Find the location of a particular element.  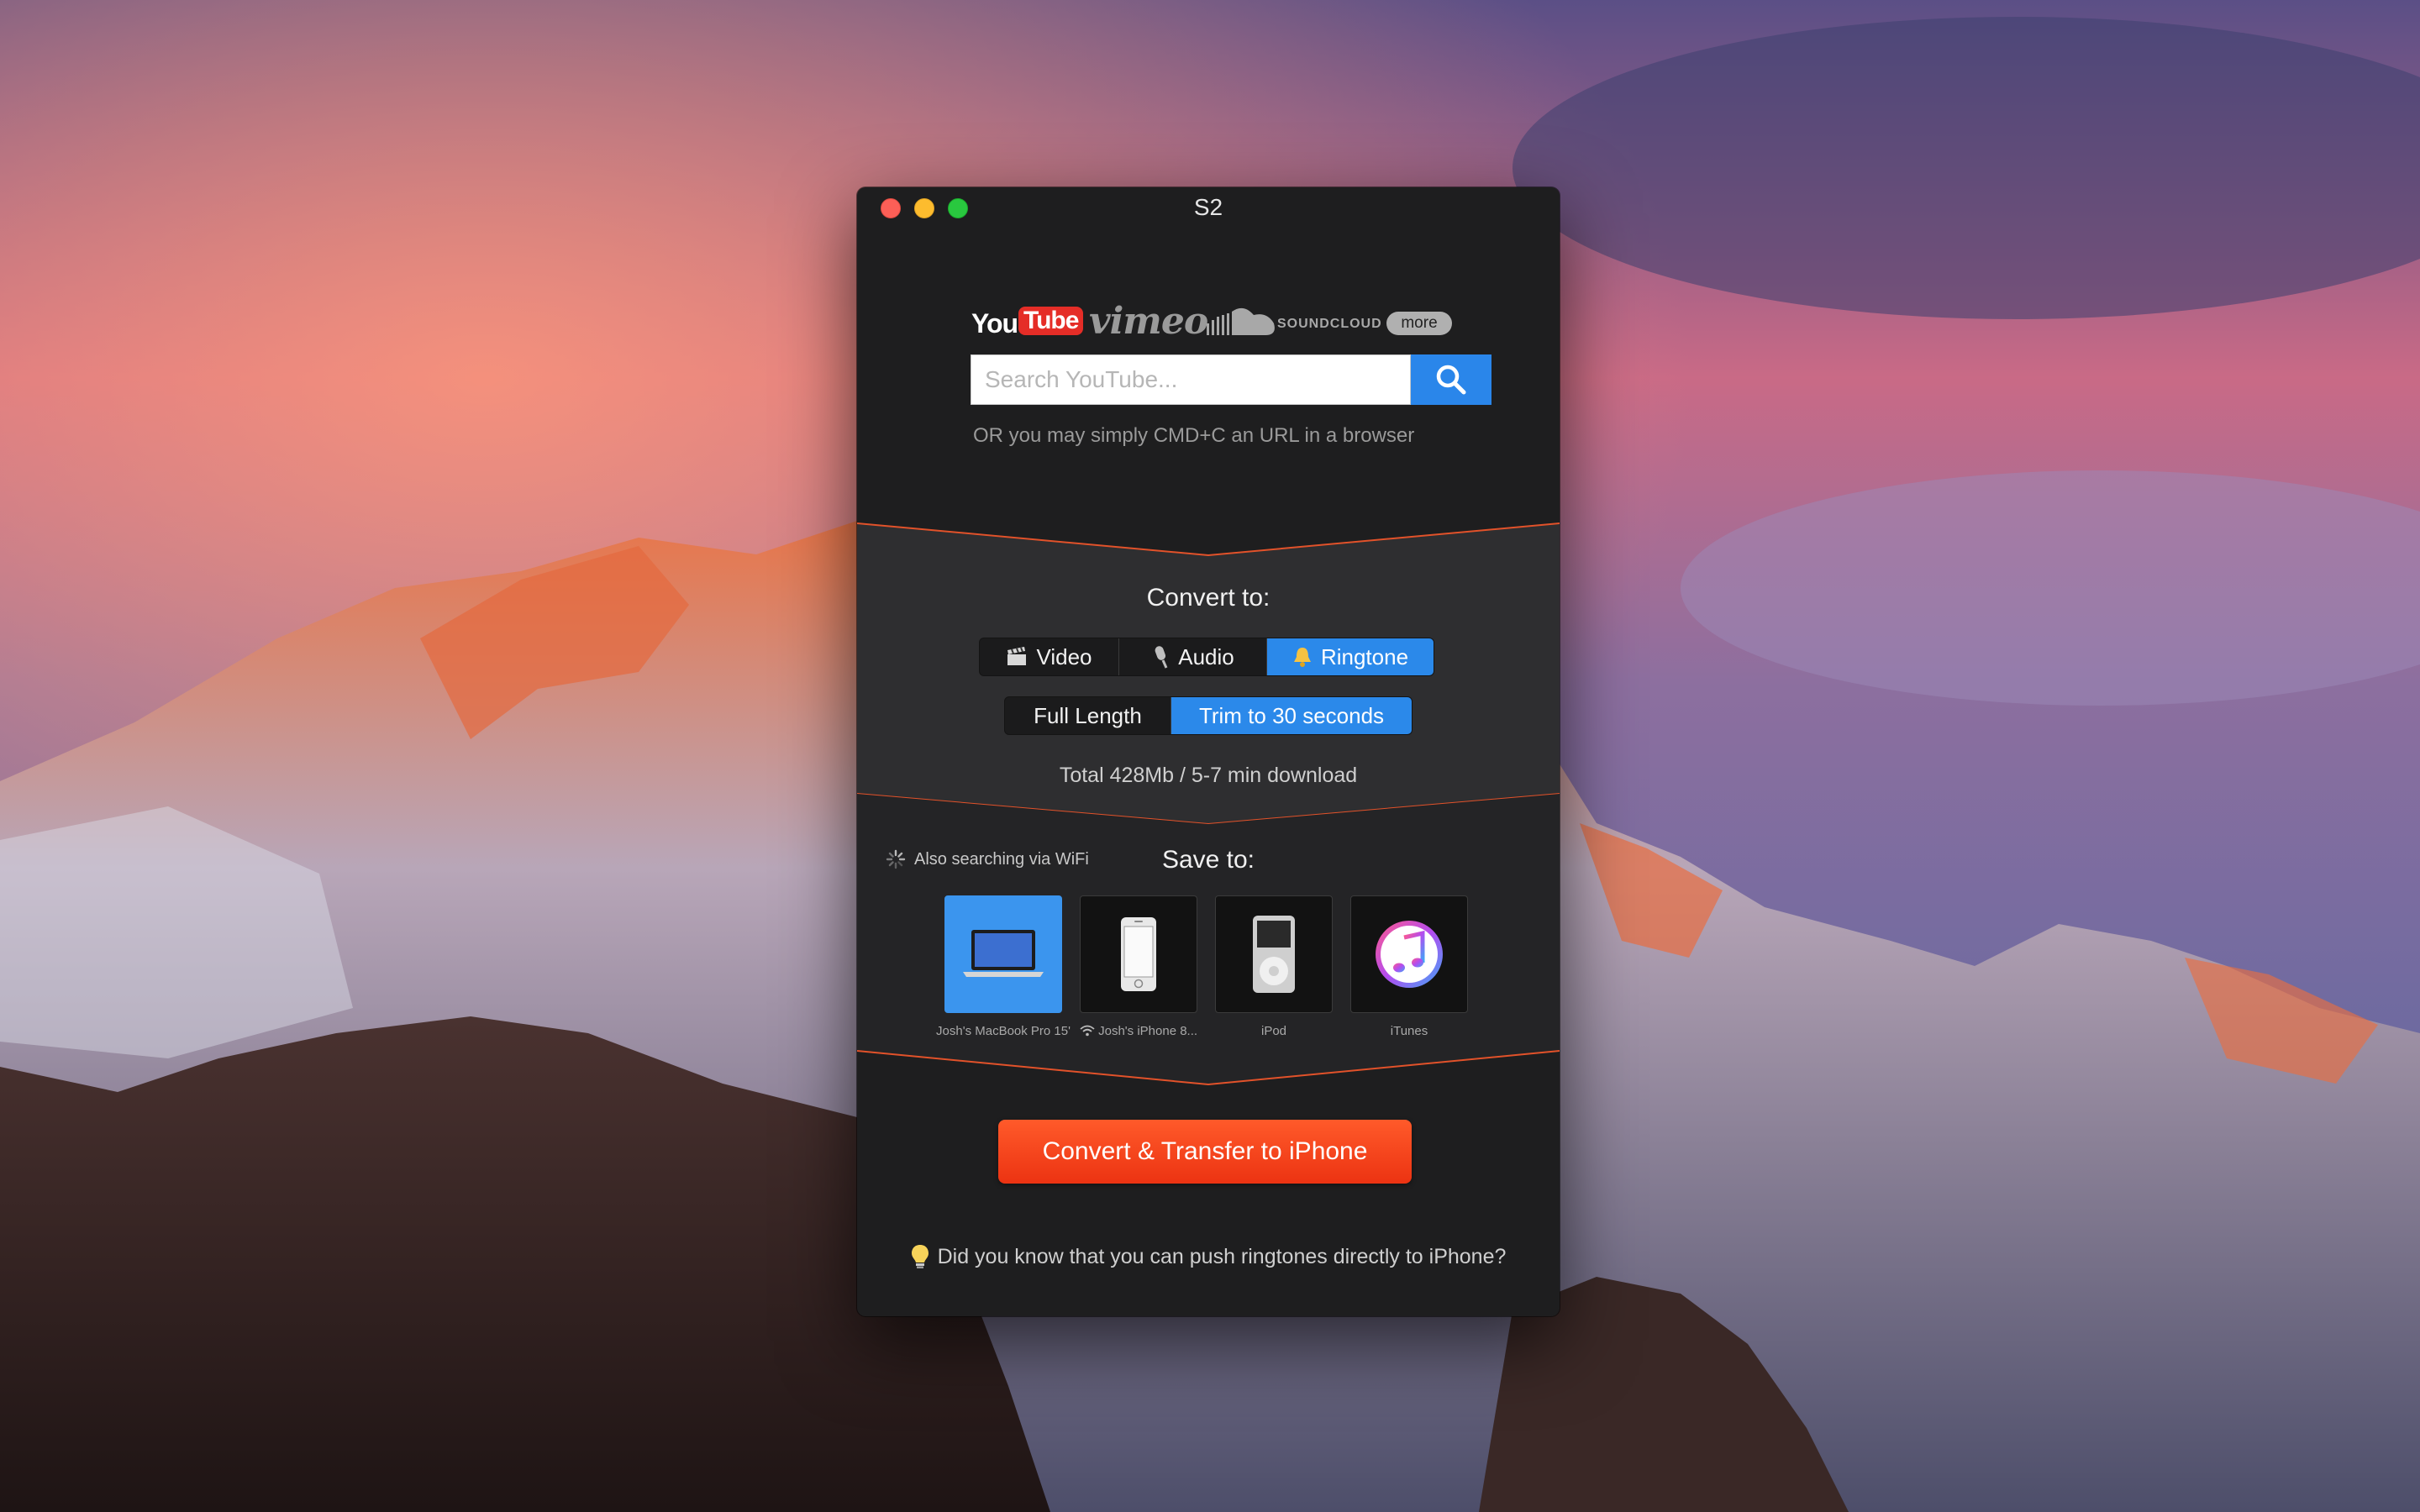

window-title: S2 is located at coordinates (1208, 207).